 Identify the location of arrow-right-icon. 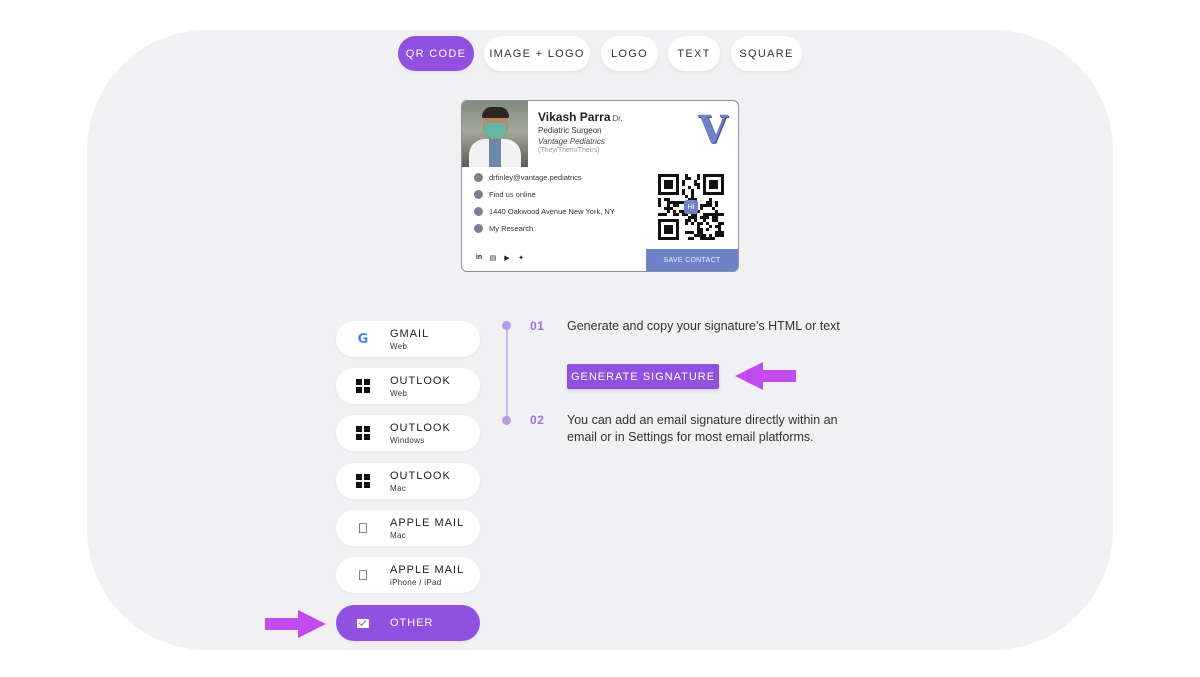
(295, 624).